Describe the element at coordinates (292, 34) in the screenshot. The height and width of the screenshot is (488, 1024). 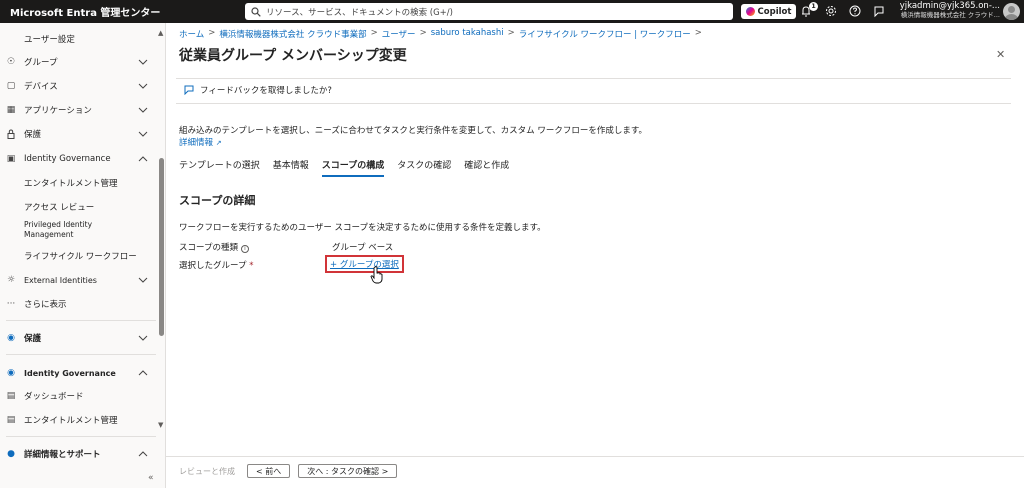
I see `breadcrumb-tenant: 横浜情報機器株式会社 クラウド事業部` at that location.